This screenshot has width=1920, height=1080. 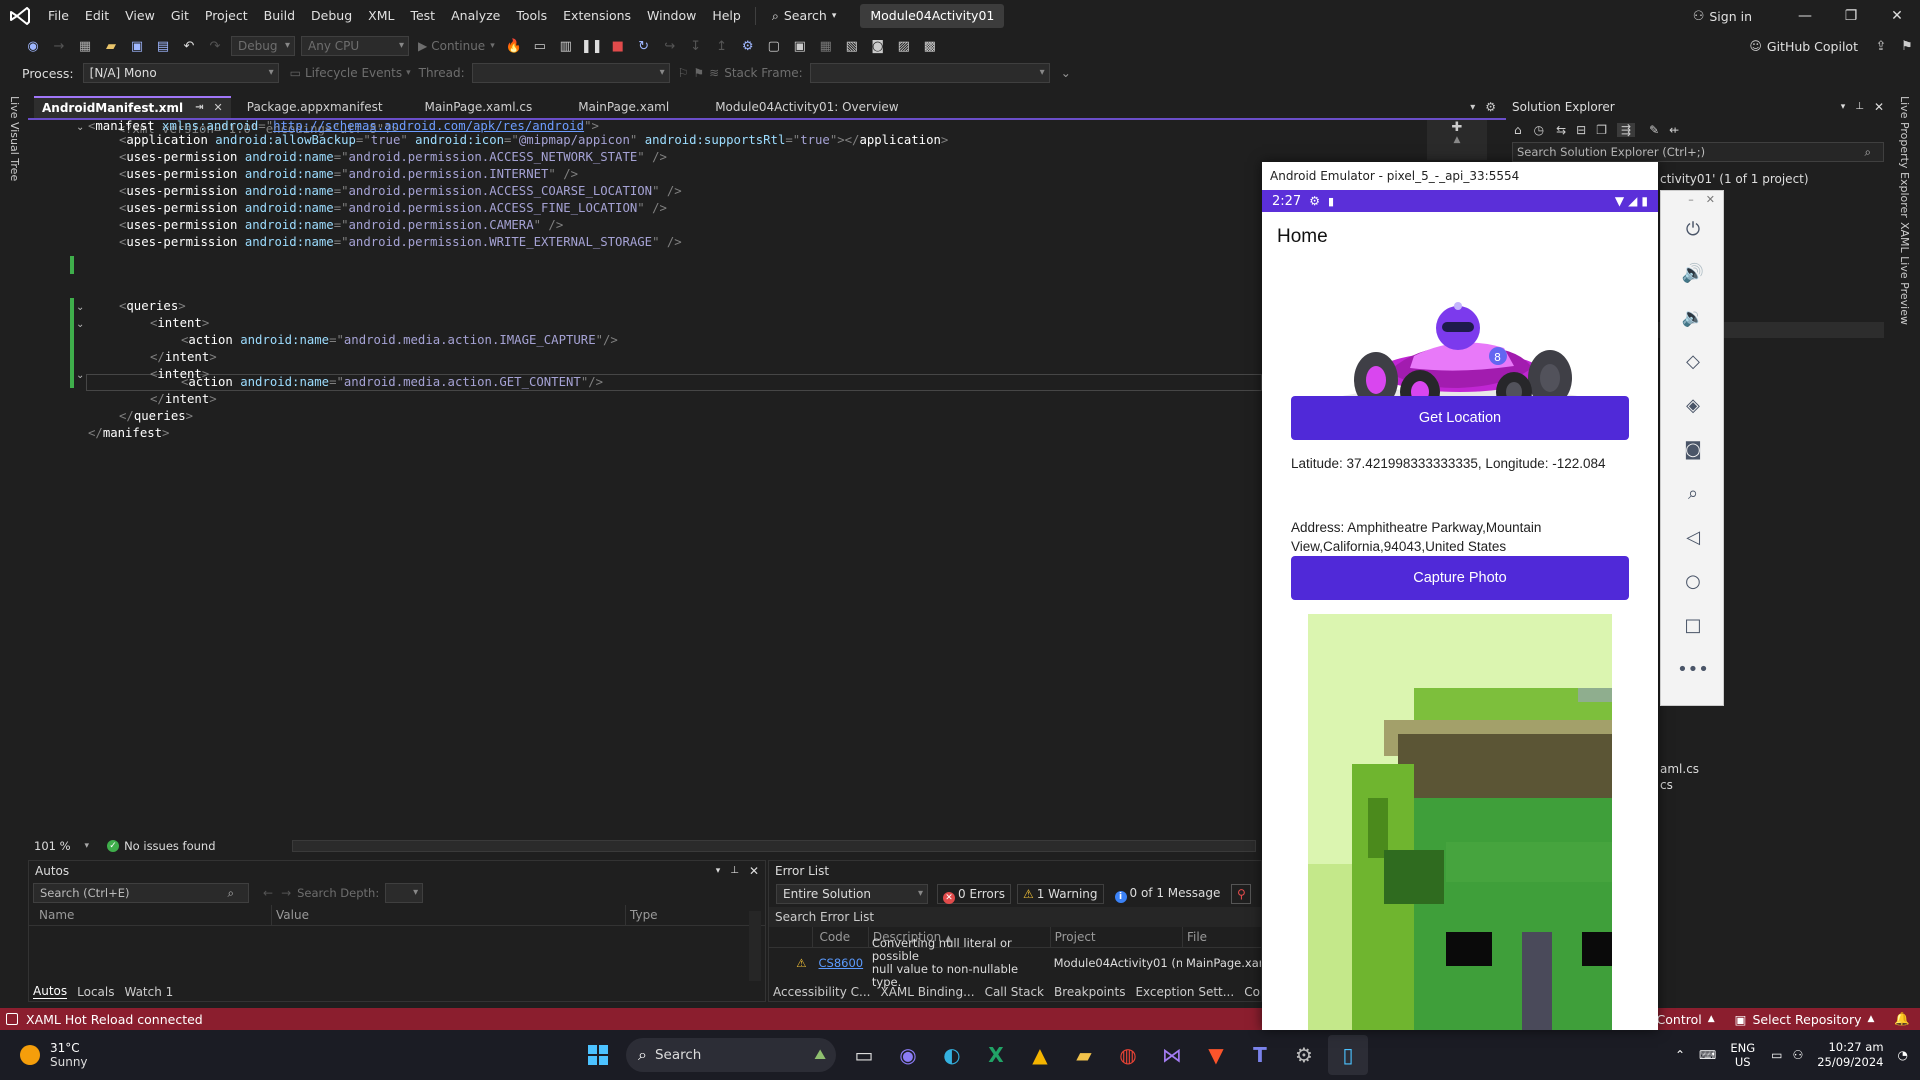 What do you see at coordinates (1691, 199) in the screenshot?
I see `minimize-emulator-icon: –` at bounding box center [1691, 199].